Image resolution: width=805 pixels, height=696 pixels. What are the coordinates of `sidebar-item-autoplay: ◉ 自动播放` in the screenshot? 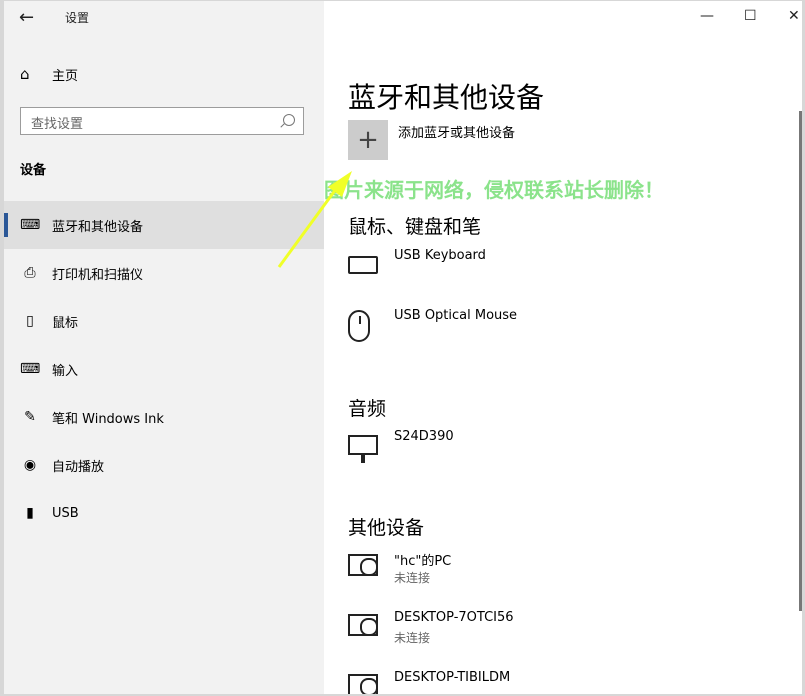 It's located at (164, 465).